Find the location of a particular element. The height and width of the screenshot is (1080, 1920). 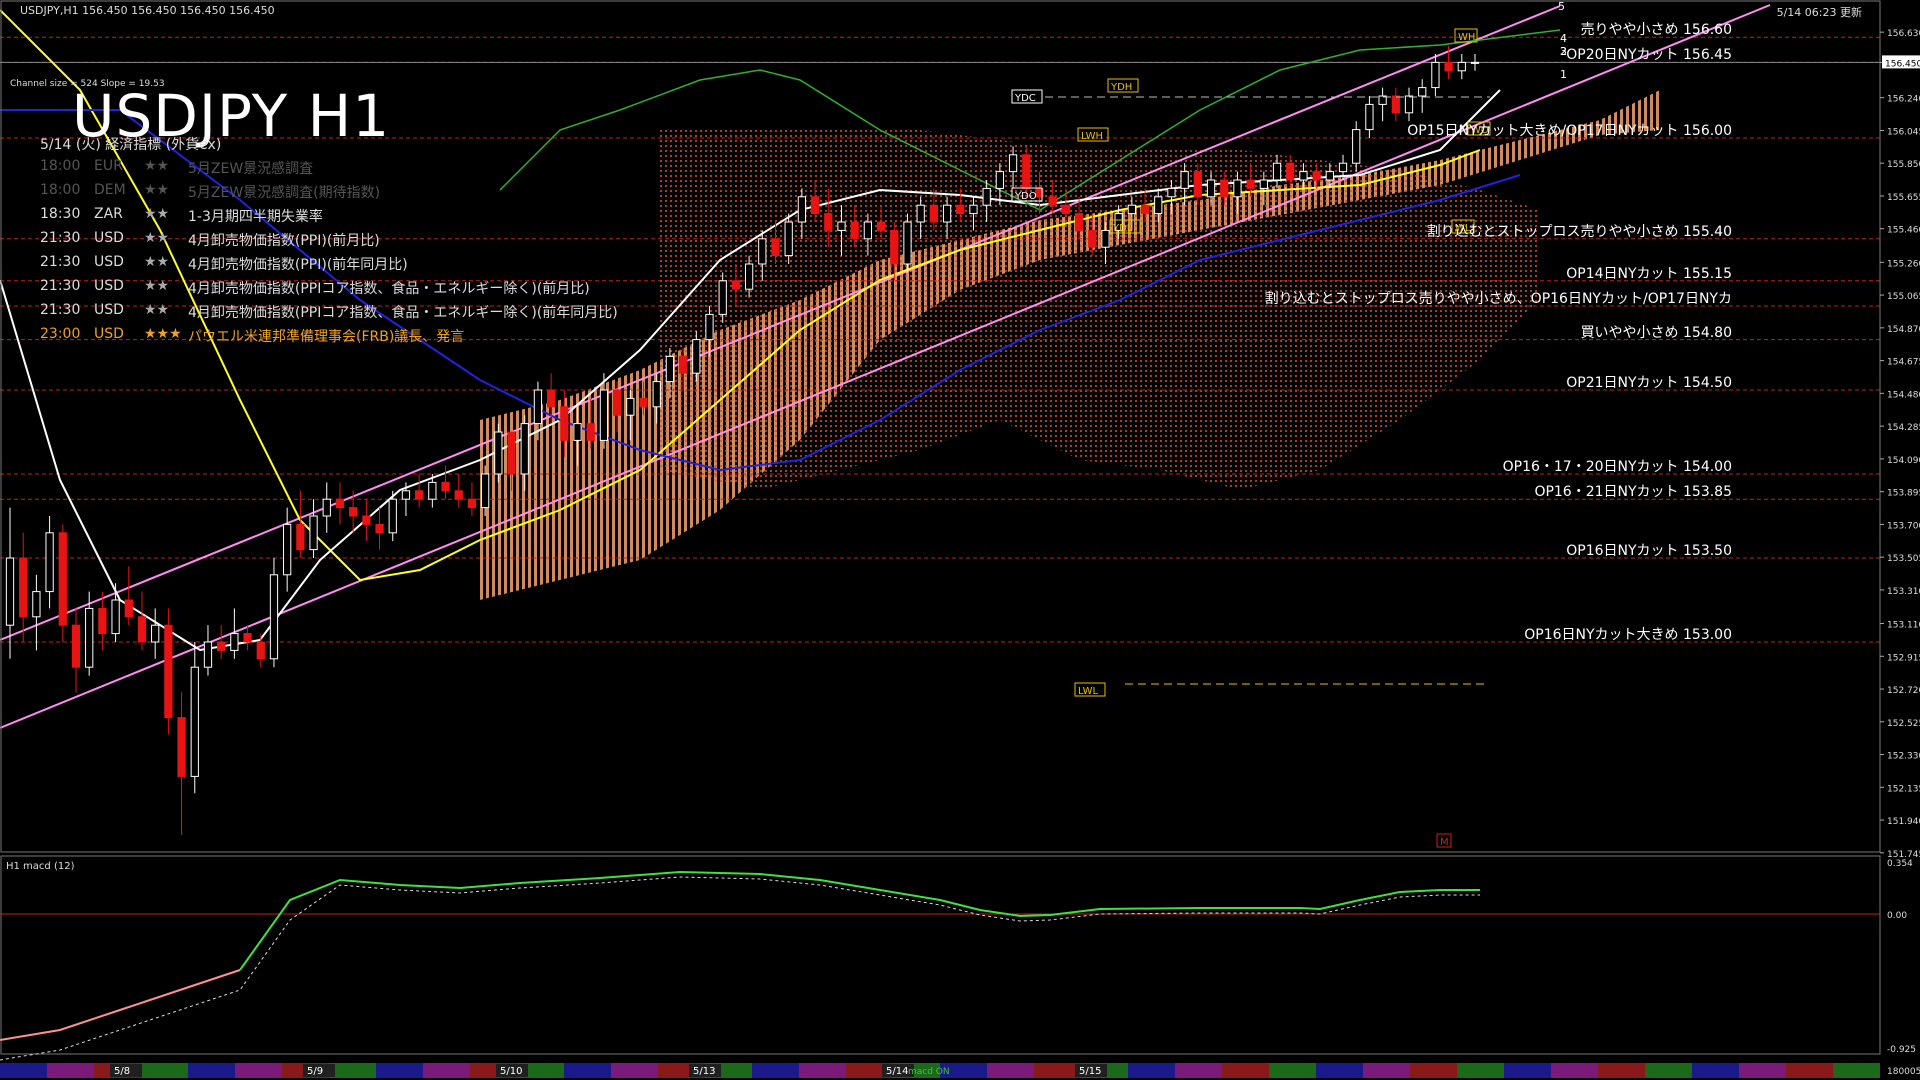

pivot-label: 1 is located at coordinates (1563, 74).